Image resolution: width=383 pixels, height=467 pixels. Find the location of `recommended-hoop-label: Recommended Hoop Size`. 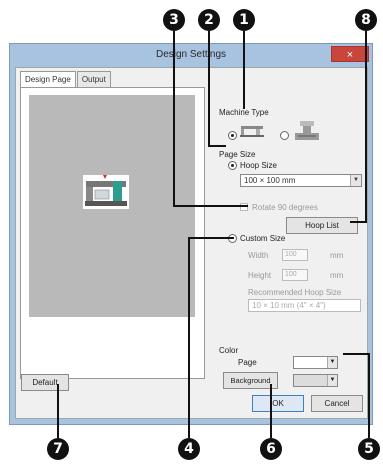

recommended-hoop-label: Recommended Hoop Size is located at coordinates (295, 292).